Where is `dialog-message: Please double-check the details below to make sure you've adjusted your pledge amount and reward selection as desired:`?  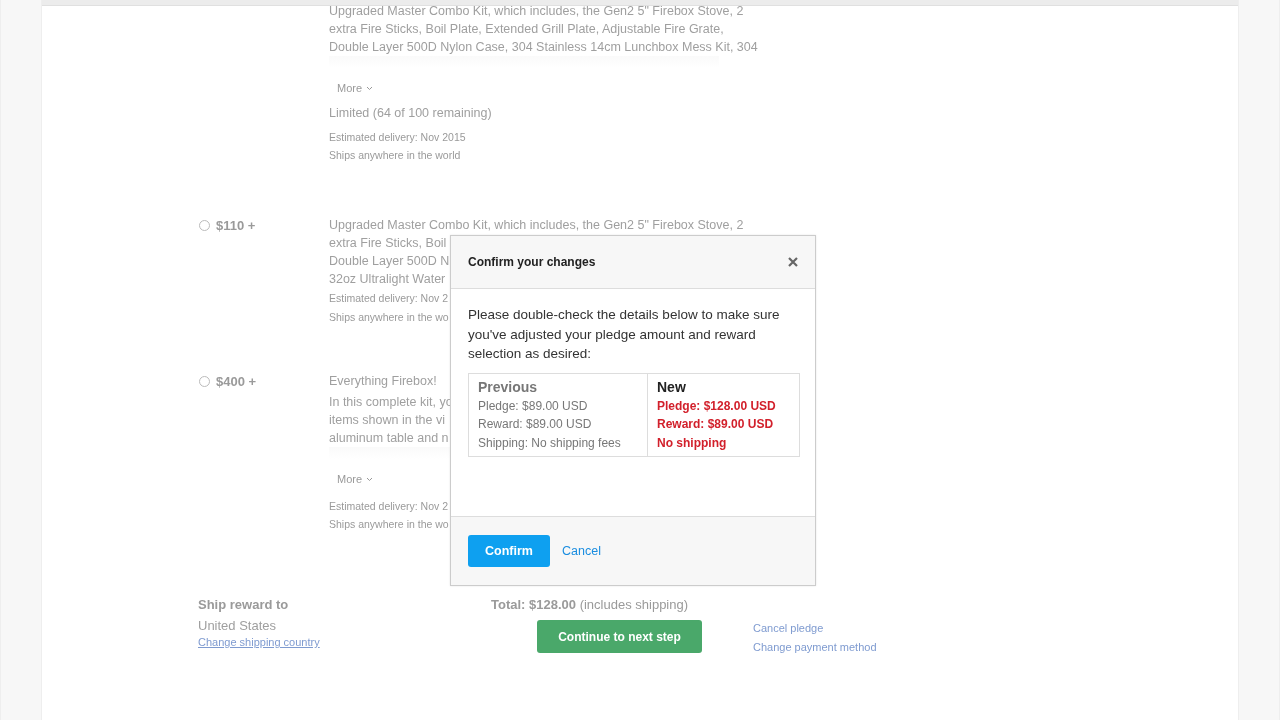
dialog-message: Please double-check the details below to make sure you've adjusted your pledge amount and reward selection as desired: is located at coordinates (624, 334).